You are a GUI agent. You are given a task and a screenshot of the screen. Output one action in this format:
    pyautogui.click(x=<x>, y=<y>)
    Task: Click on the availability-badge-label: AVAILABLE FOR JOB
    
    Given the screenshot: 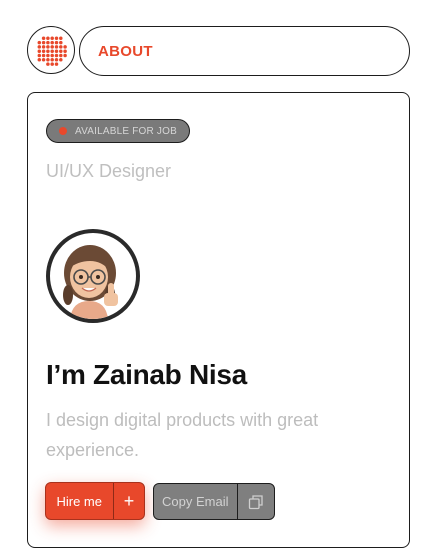 What is the action you would take?
    pyautogui.click(x=126, y=131)
    